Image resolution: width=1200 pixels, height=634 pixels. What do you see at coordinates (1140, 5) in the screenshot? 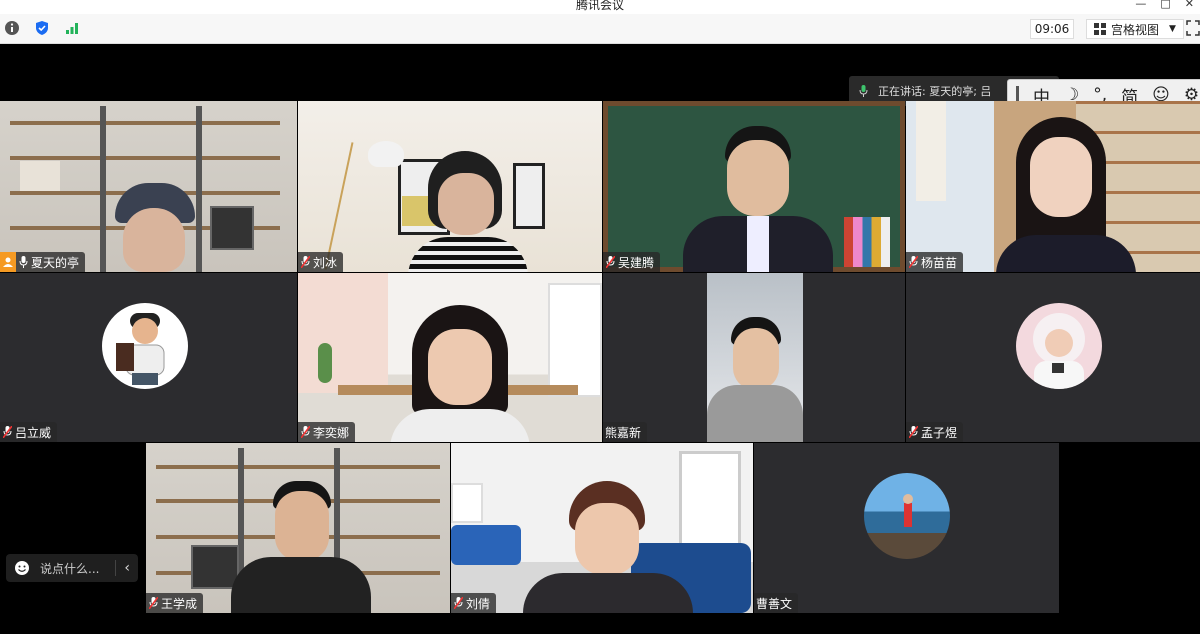
I see `minimize-button: —` at bounding box center [1140, 5].